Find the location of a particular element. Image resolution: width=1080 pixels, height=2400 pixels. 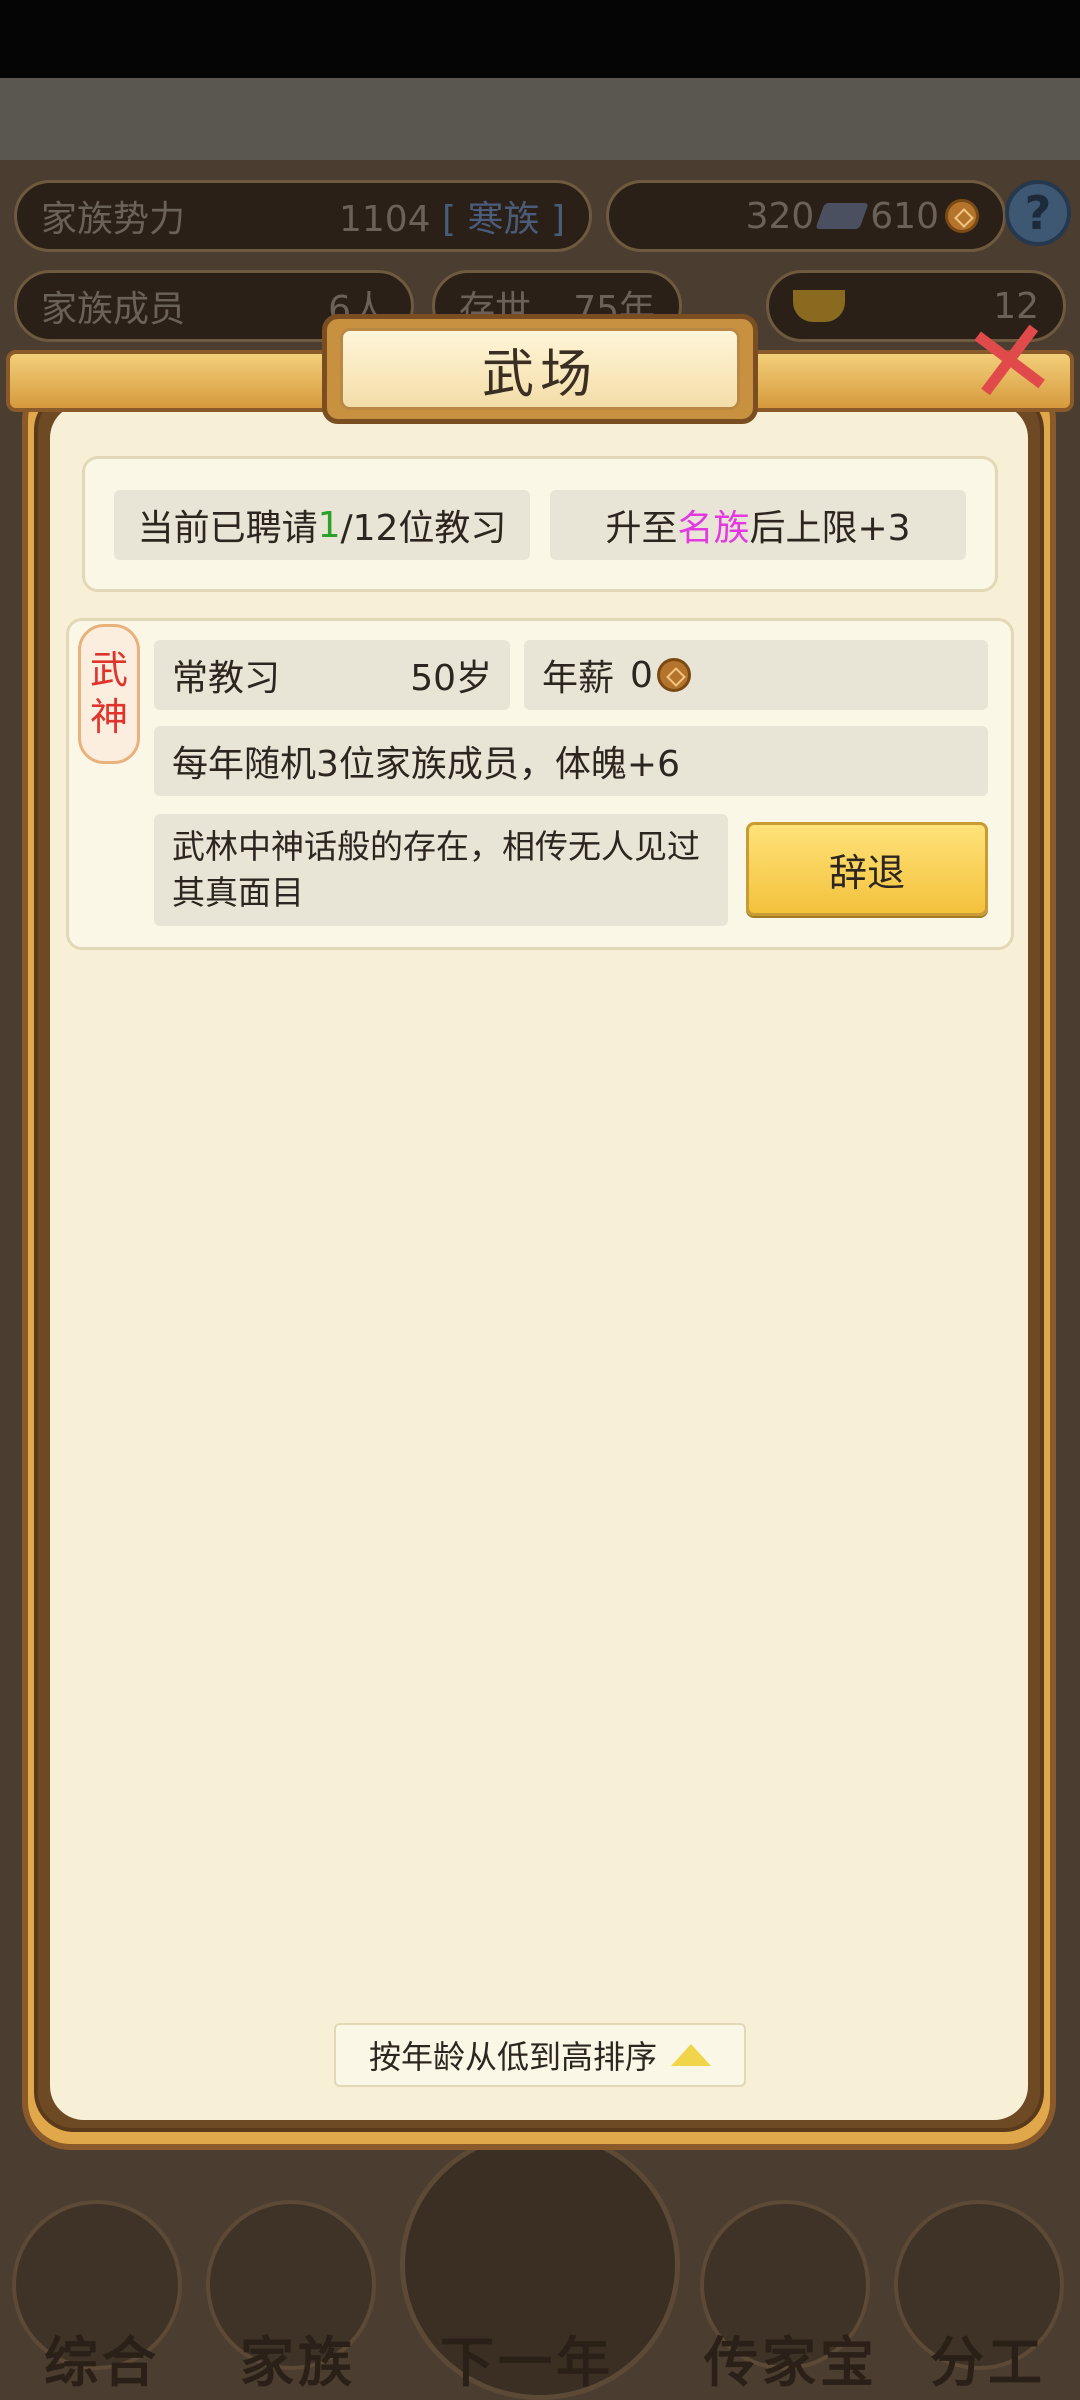

description-cell: 武林中神话般的存在，相传无人见过其真面目 is located at coordinates (441, 870).